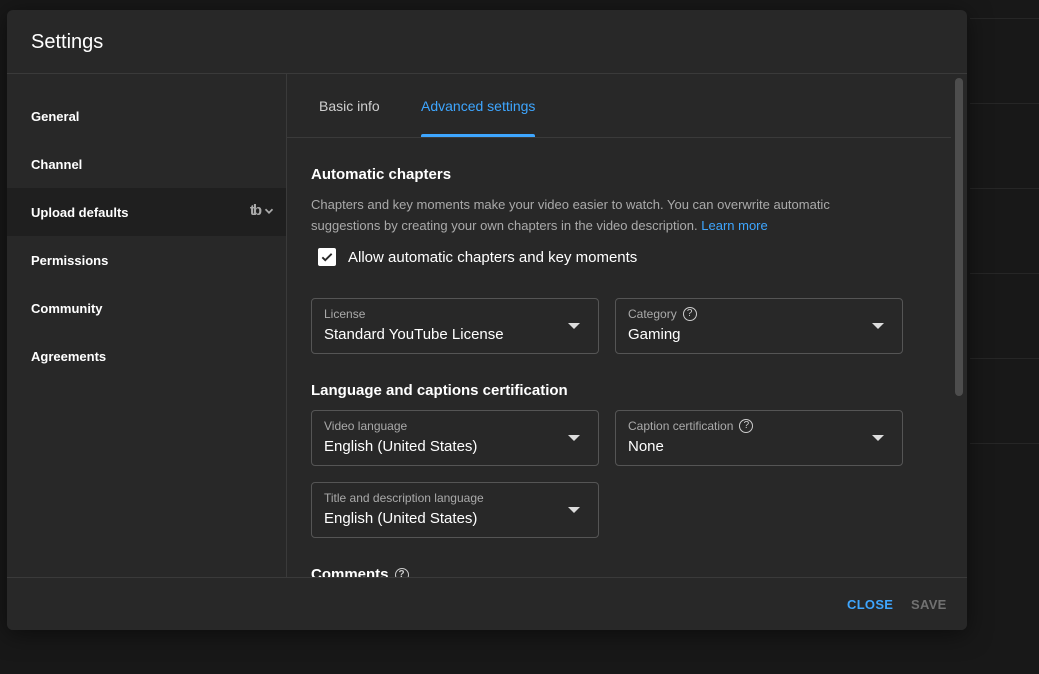 This screenshot has width=1039, height=674. What do you see at coordinates (929, 604) in the screenshot?
I see `save-button: SAVE` at bounding box center [929, 604].